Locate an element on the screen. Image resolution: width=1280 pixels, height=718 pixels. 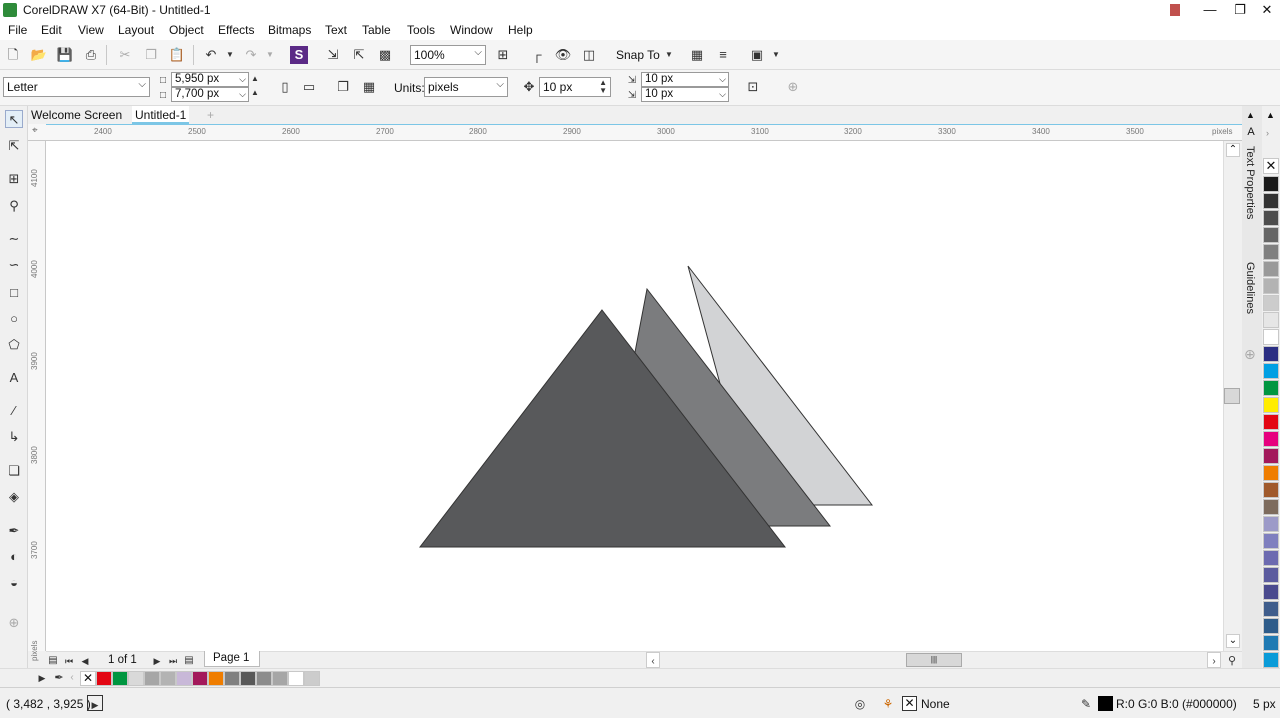
current-page-icon: ▦ is located at coordinates (369, 87).